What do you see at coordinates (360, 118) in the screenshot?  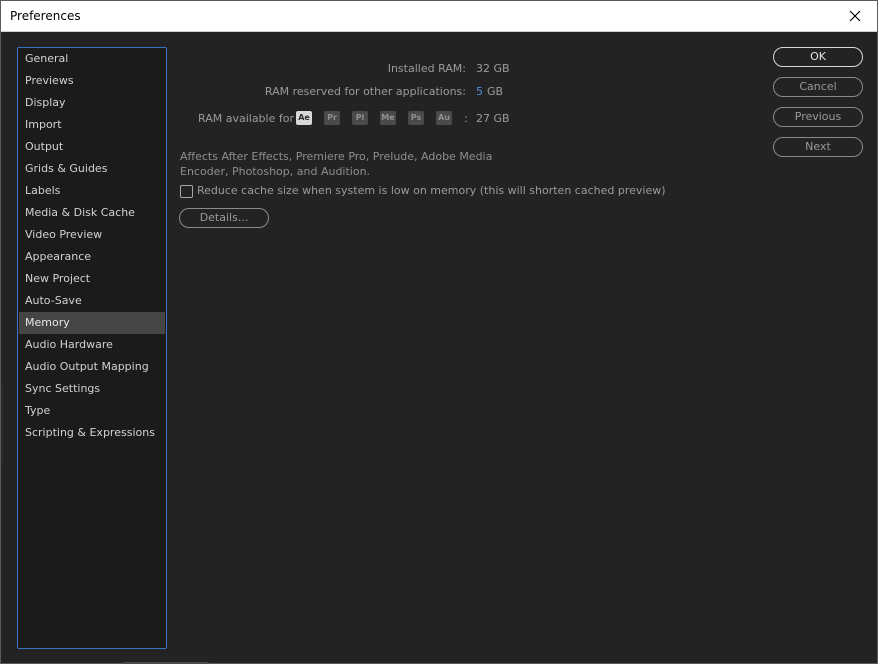 I see `prelude-badge: Pl` at bounding box center [360, 118].